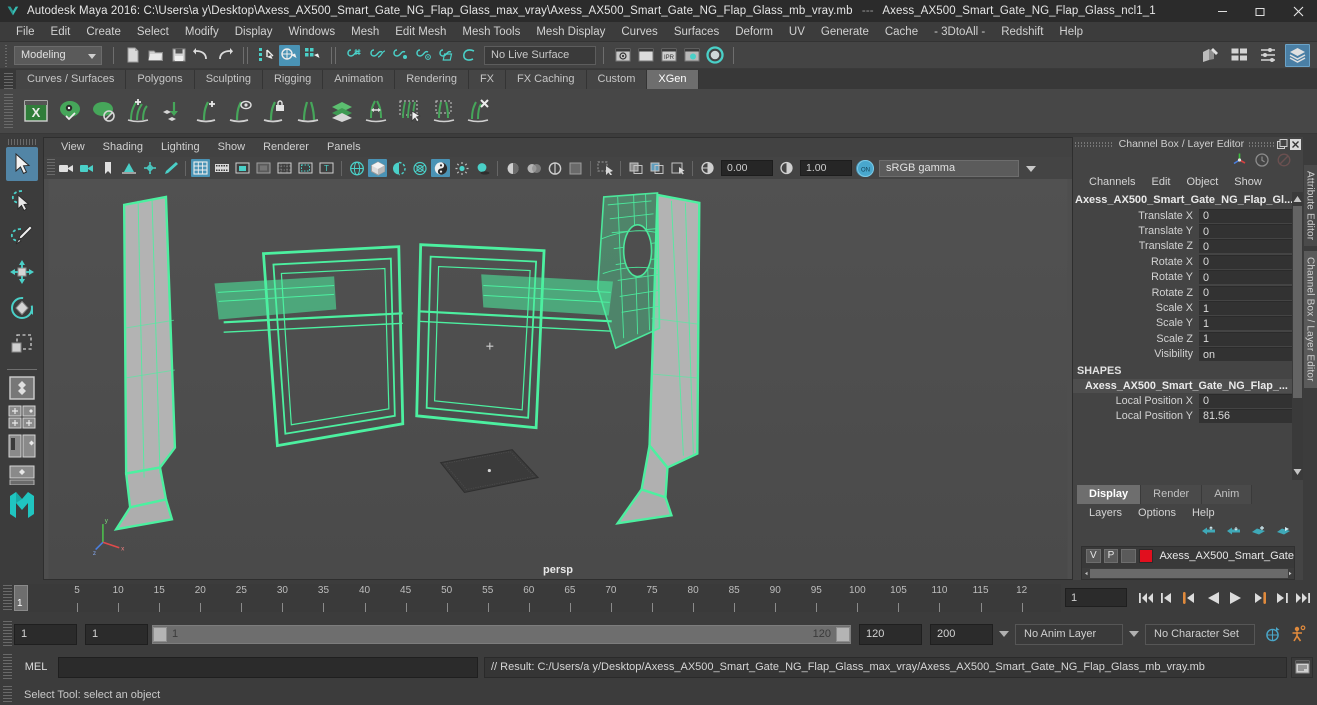 This screenshot has height=705, width=1317. I want to click on auto-keyframe-toggle-button, so click(1272, 634).